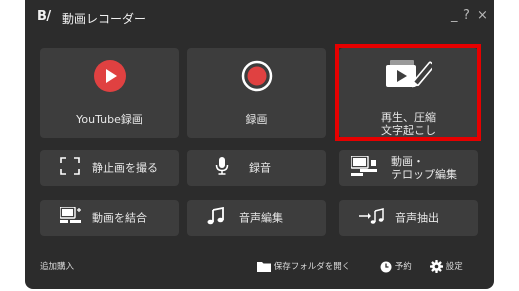 Image resolution: width=519 pixels, height=291 pixels. Describe the element at coordinates (257, 78) in the screenshot. I see `record-icon` at that location.